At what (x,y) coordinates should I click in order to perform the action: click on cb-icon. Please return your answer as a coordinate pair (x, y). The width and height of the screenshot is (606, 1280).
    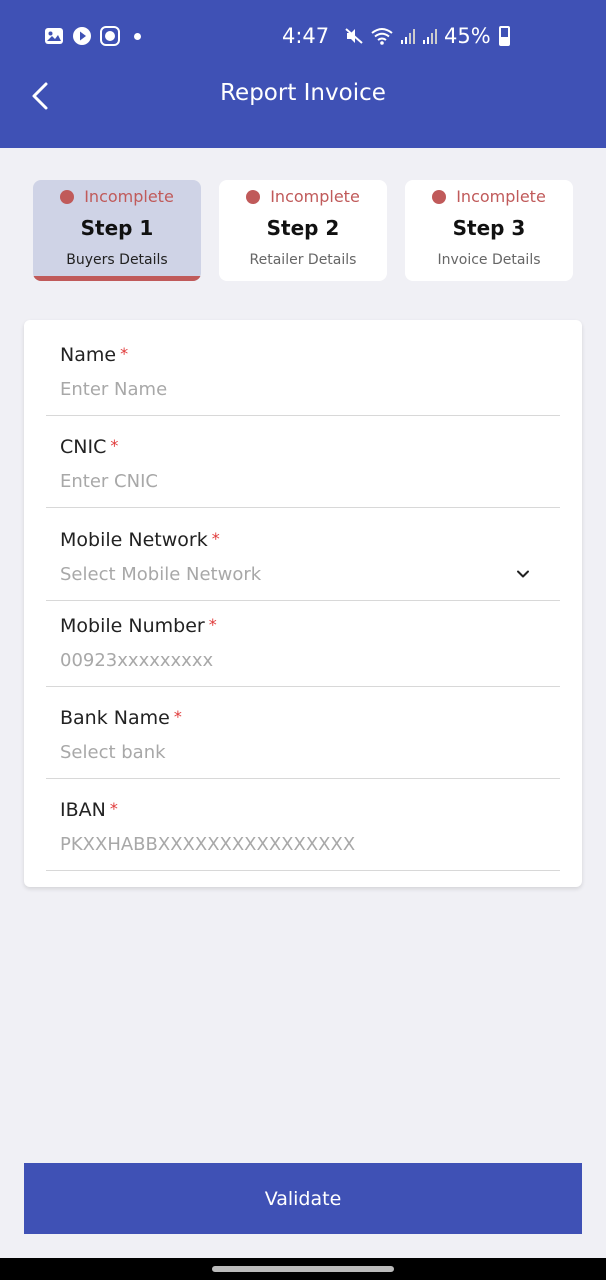
    Looking at the image, I should click on (110, 36).